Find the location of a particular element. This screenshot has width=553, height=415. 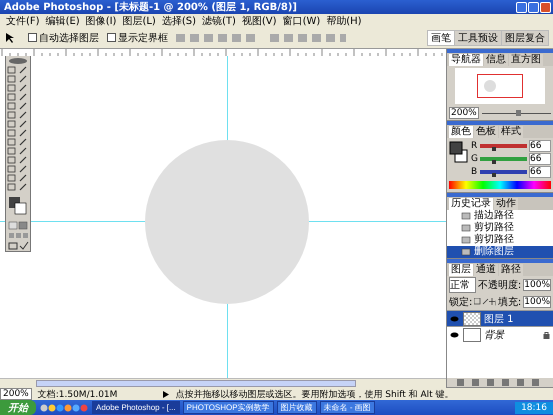

taskbar-button: 未命名 - 画图 is located at coordinates (347, 407).